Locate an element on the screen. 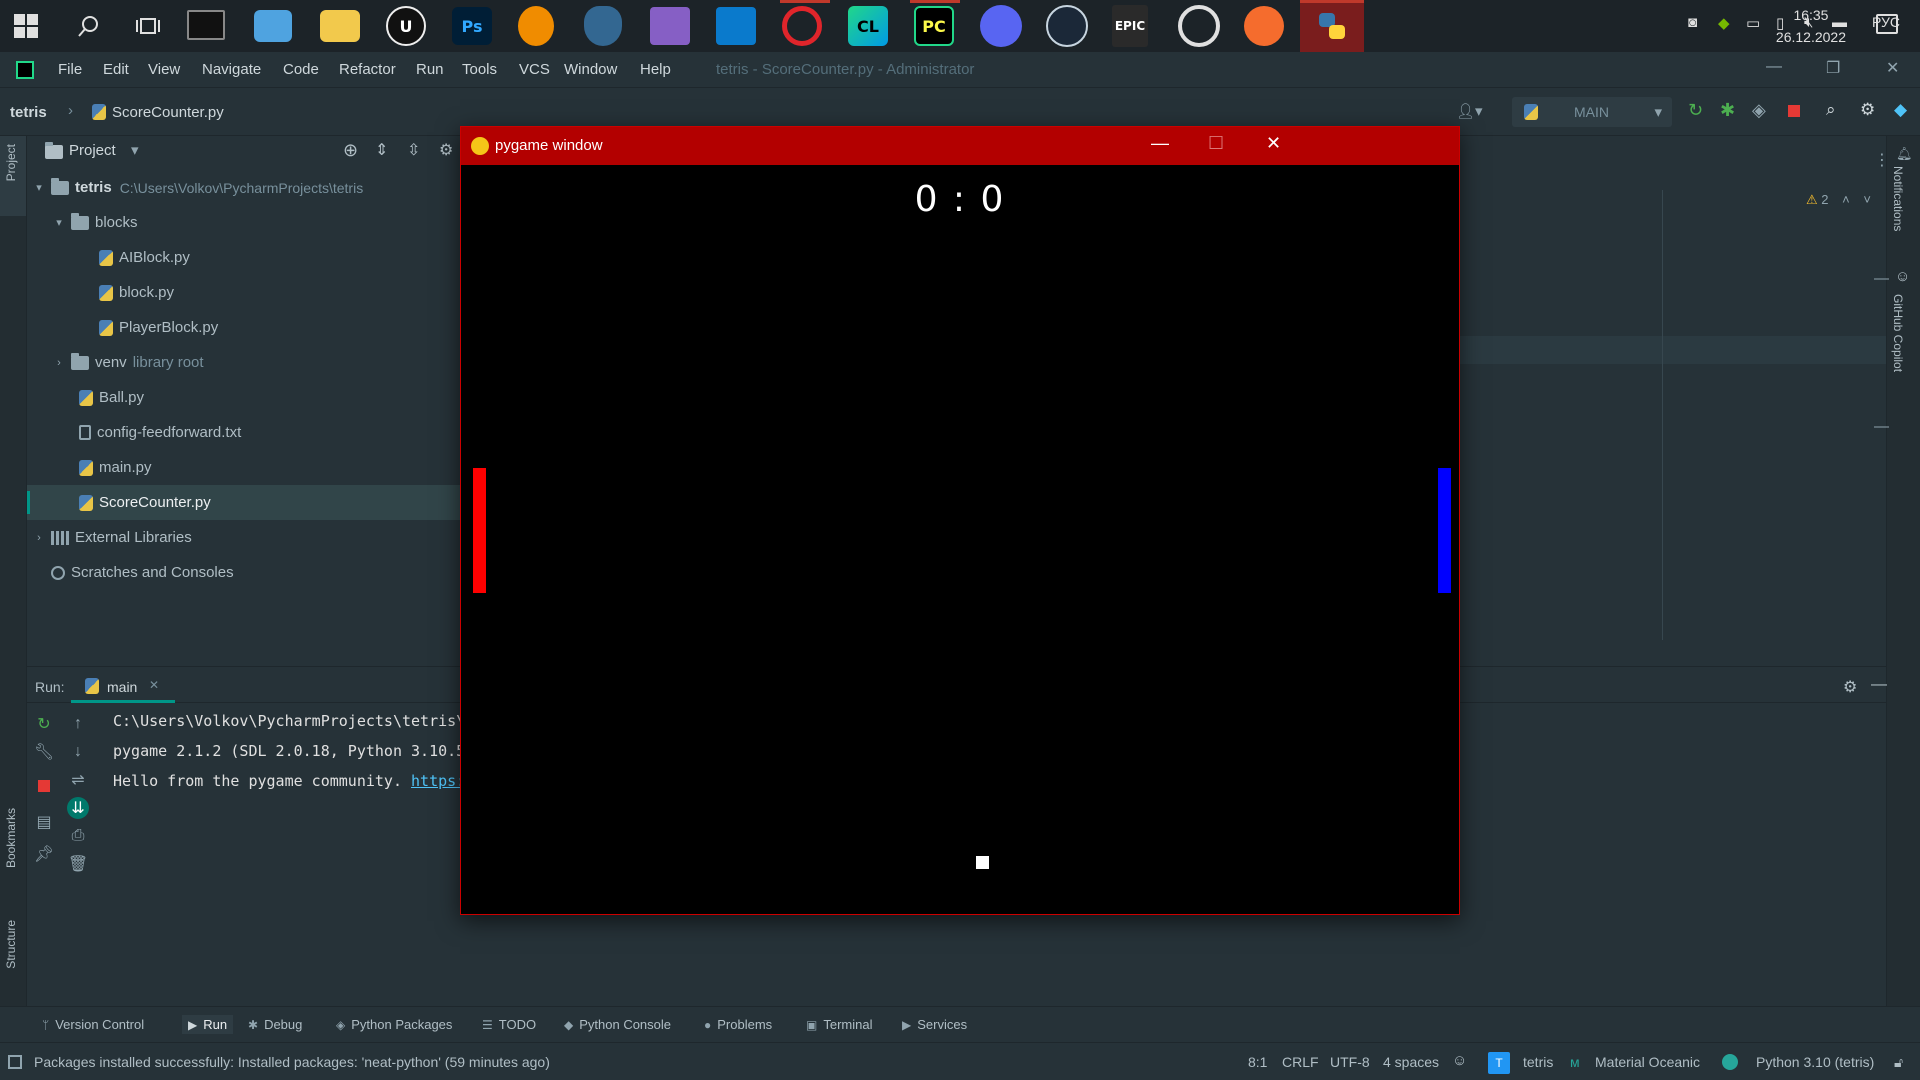  interpreter: Python 3.10 (tetris) is located at coordinates (1815, 1062).